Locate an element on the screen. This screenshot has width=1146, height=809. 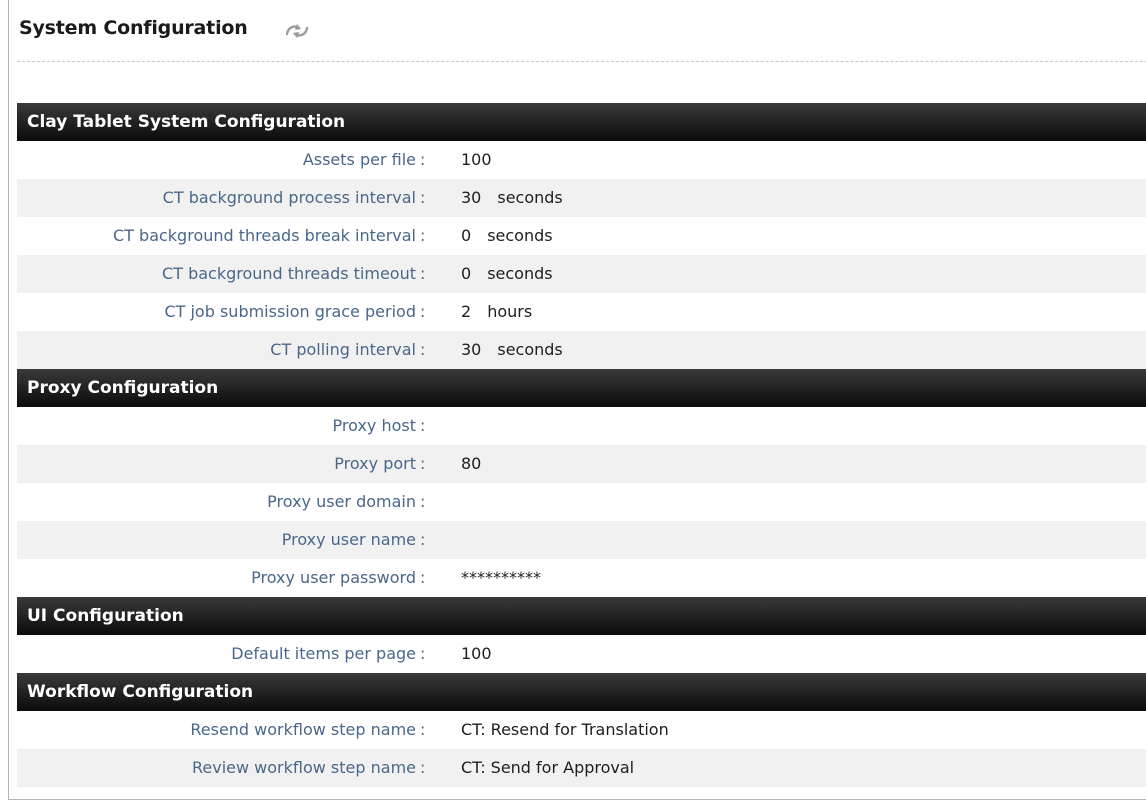
config-value: 80 is located at coordinates (471, 464).